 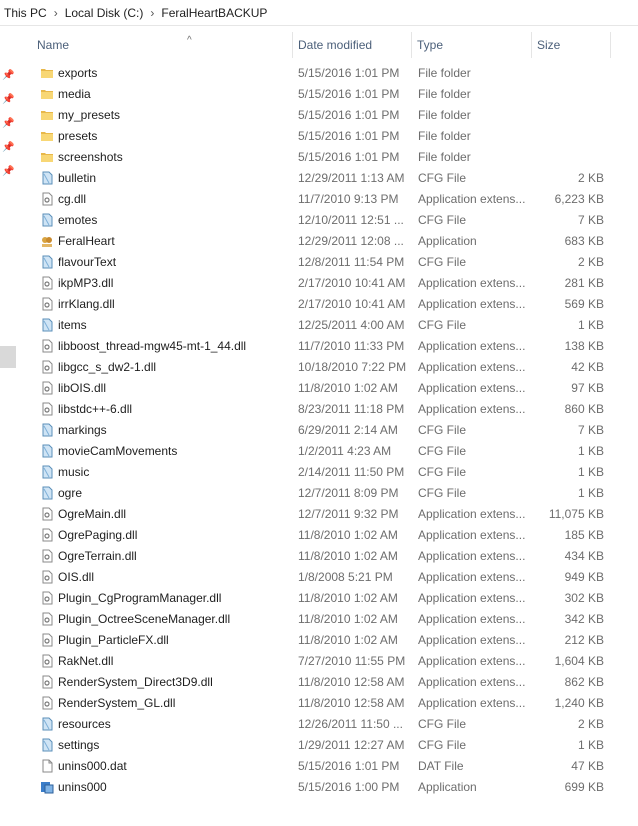 What do you see at coordinates (472, 45) in the screenshot?
I see `column-header-type: Type` at bounding box center [472, 45].